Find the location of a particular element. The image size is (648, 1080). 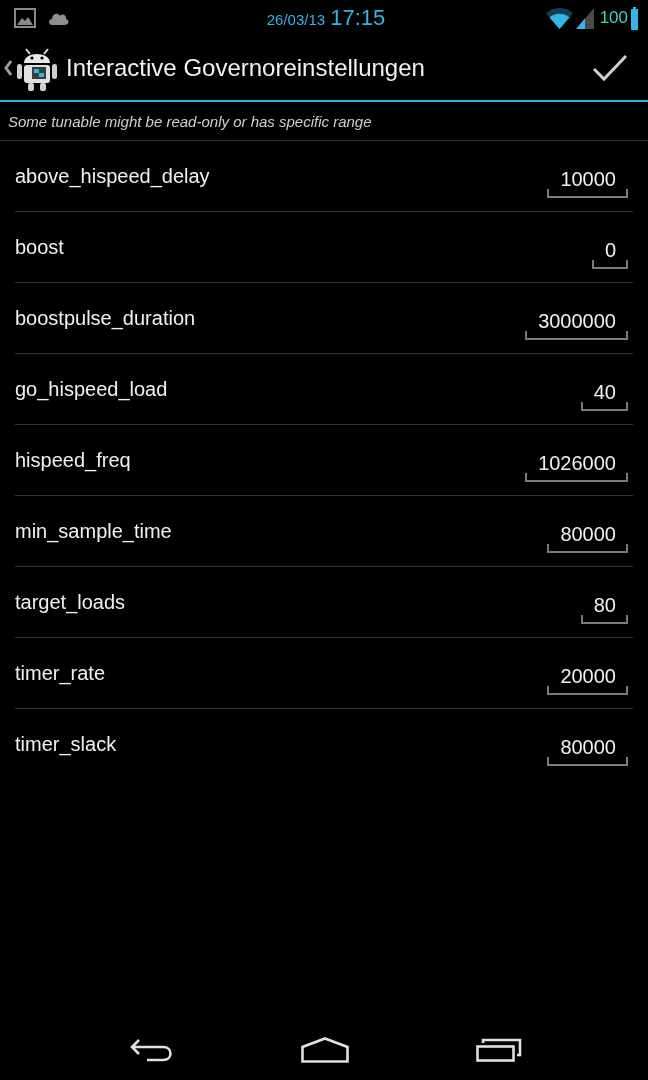

screen-title: Interactive Governoreinstellungen is located at coordinates (246, 68).